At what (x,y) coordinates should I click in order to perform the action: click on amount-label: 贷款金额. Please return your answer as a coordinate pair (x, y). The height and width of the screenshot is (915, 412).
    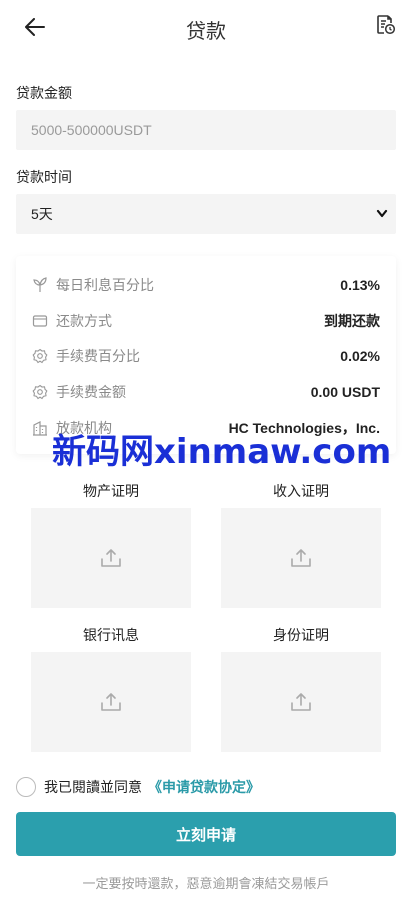
    Looking at the image, I should click on (44, 93).